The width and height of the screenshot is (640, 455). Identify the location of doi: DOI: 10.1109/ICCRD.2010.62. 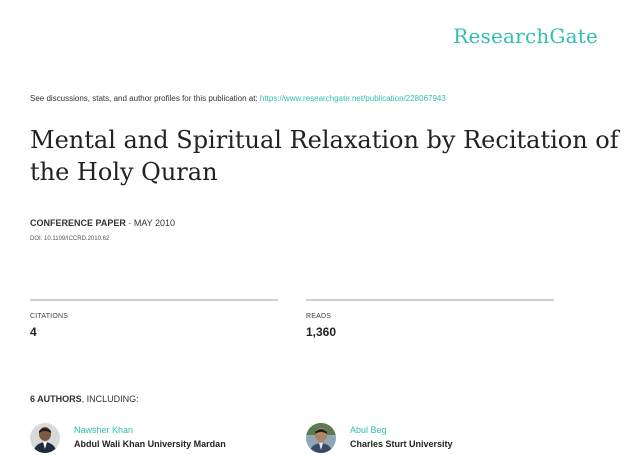
(70, 239).